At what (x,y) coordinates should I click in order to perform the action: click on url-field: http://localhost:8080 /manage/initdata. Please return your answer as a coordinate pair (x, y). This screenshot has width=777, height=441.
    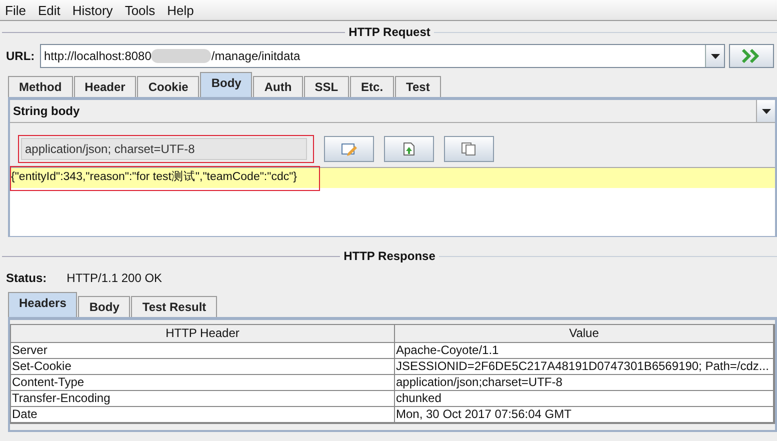
    Looking at the image, I should click on (382, 56).